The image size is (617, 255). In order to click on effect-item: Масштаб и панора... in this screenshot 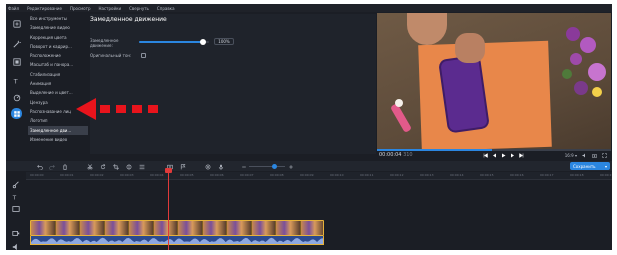, I will do `click(58, 64)`.